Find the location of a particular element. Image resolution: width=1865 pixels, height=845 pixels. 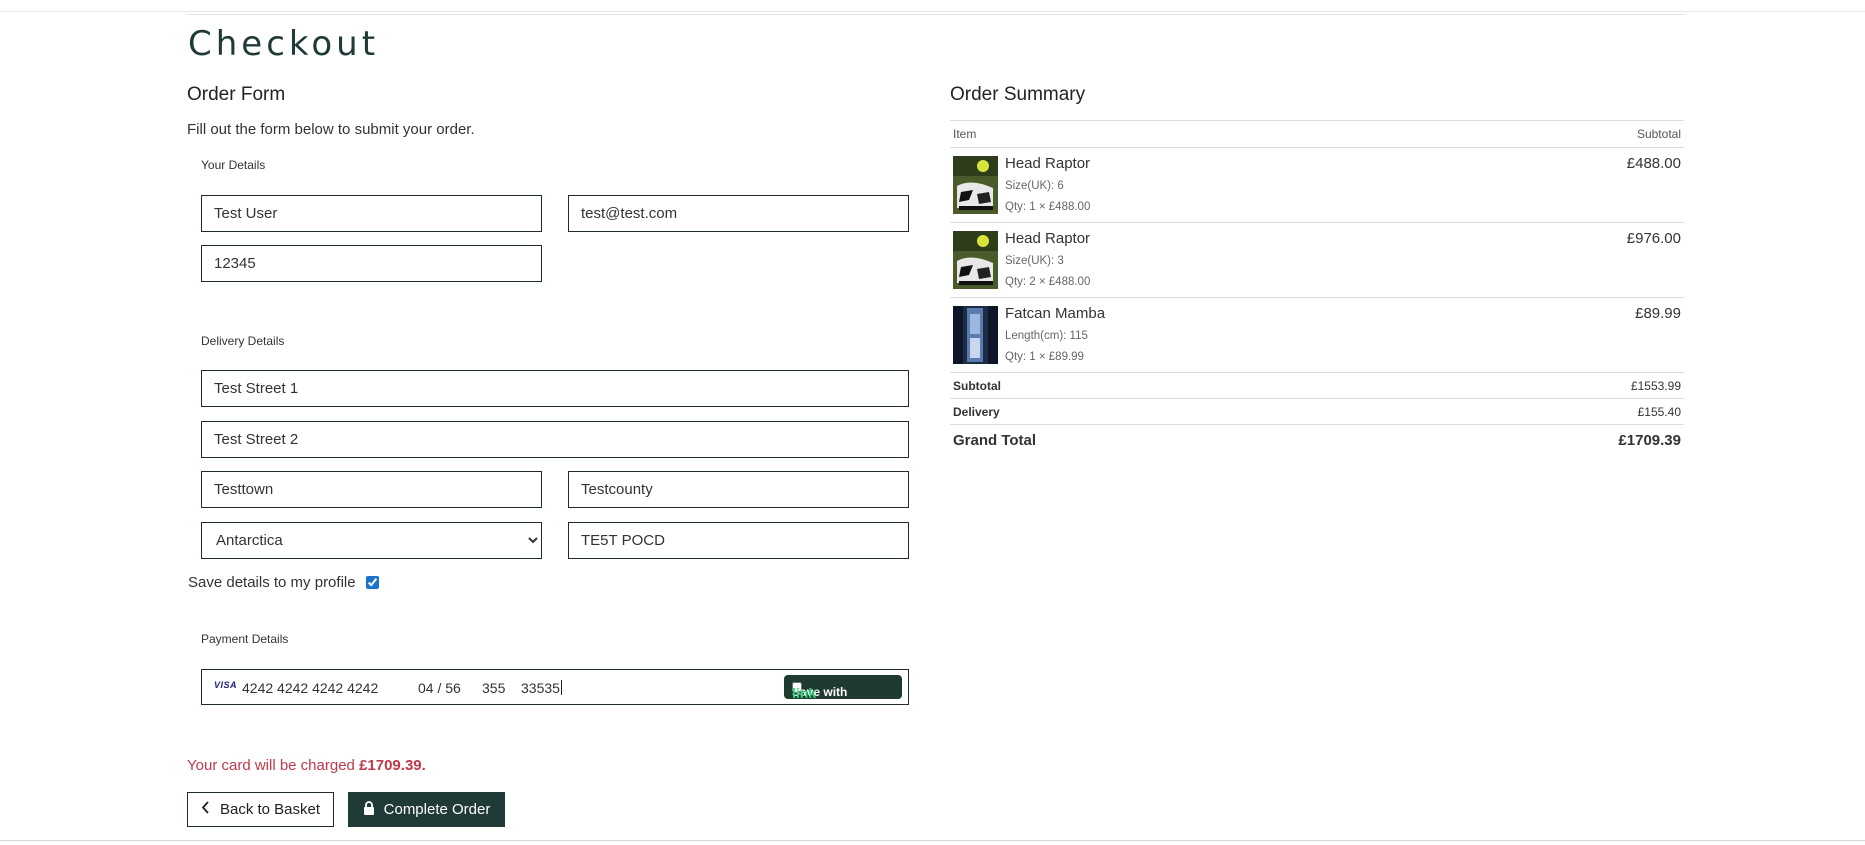

delivery-label: Delivery is located at coordinates (976, 411).